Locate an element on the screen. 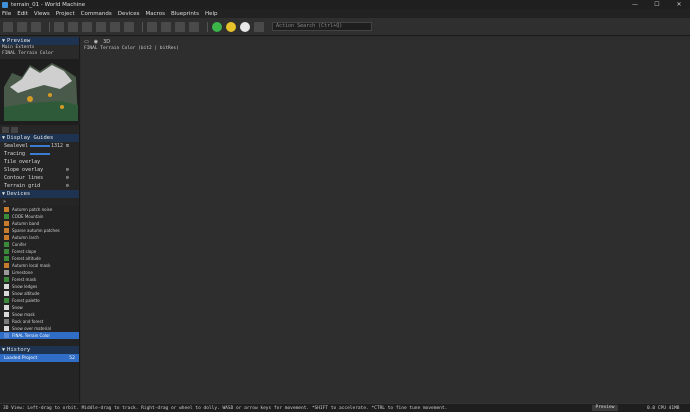 The height and width of the screenshot is (412, 690). sealevel-slider is located at coordinates (40, 146).